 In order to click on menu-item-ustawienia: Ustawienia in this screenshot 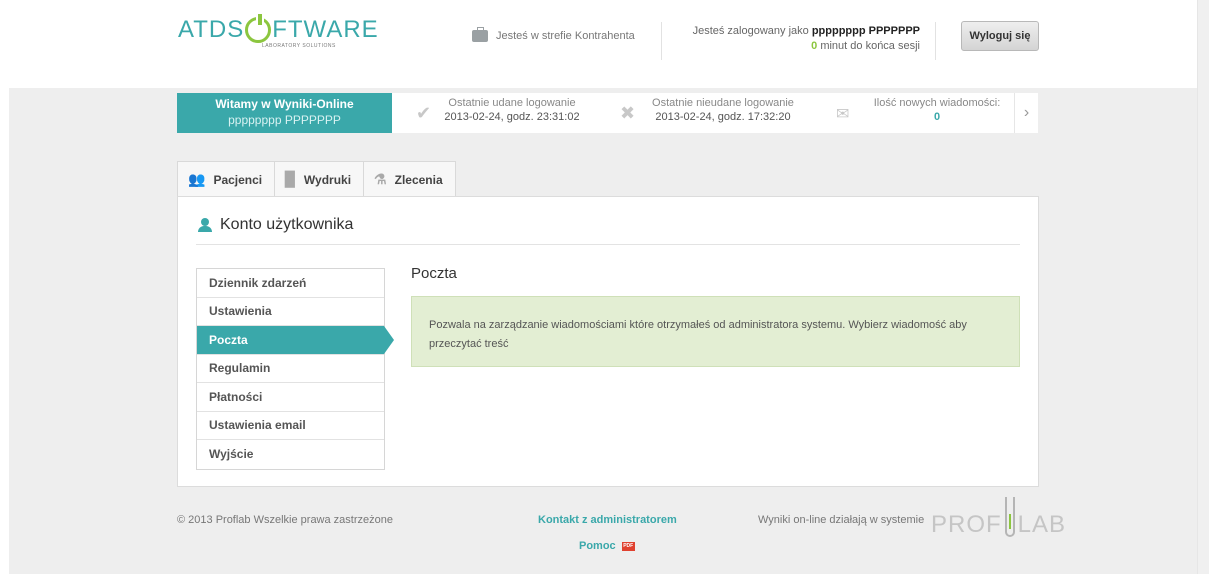, I will do `click(290, 312)`.